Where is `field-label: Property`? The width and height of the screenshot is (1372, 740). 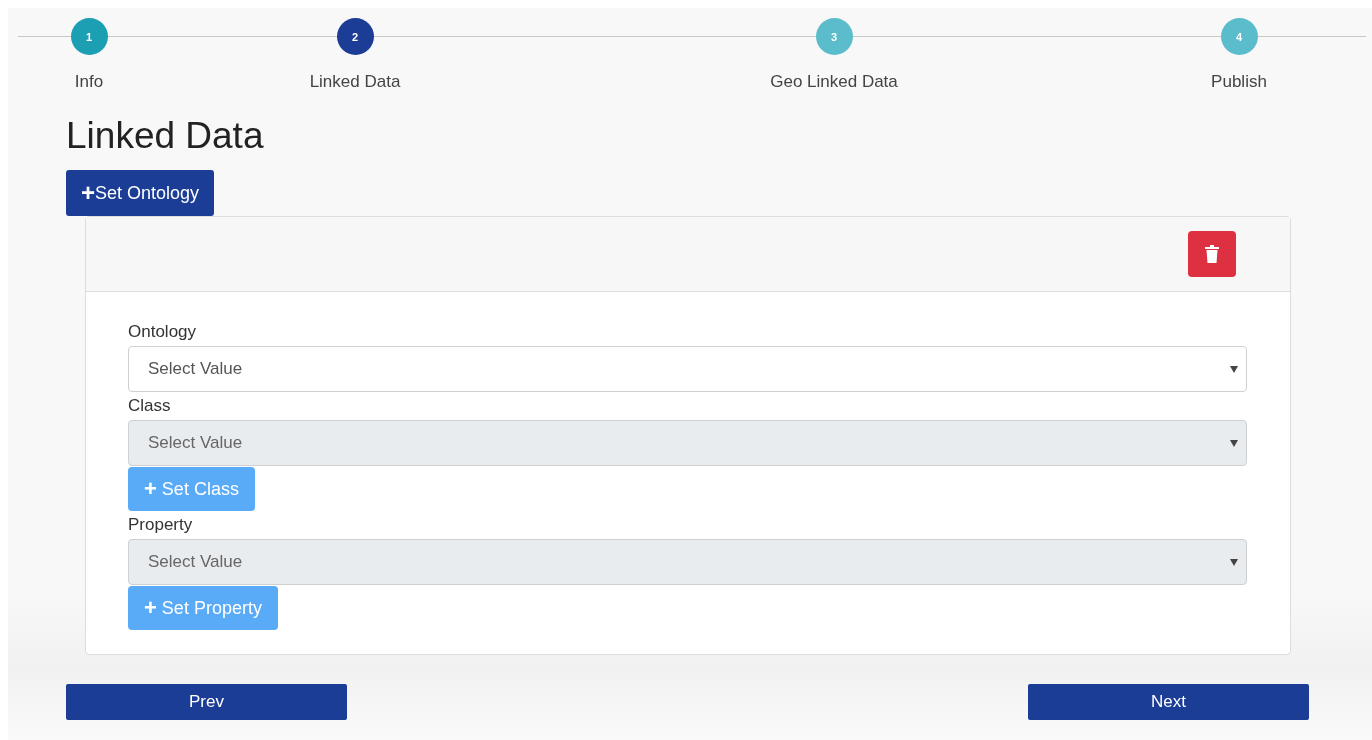 field-label: Property is located at coordinates (160, 525).